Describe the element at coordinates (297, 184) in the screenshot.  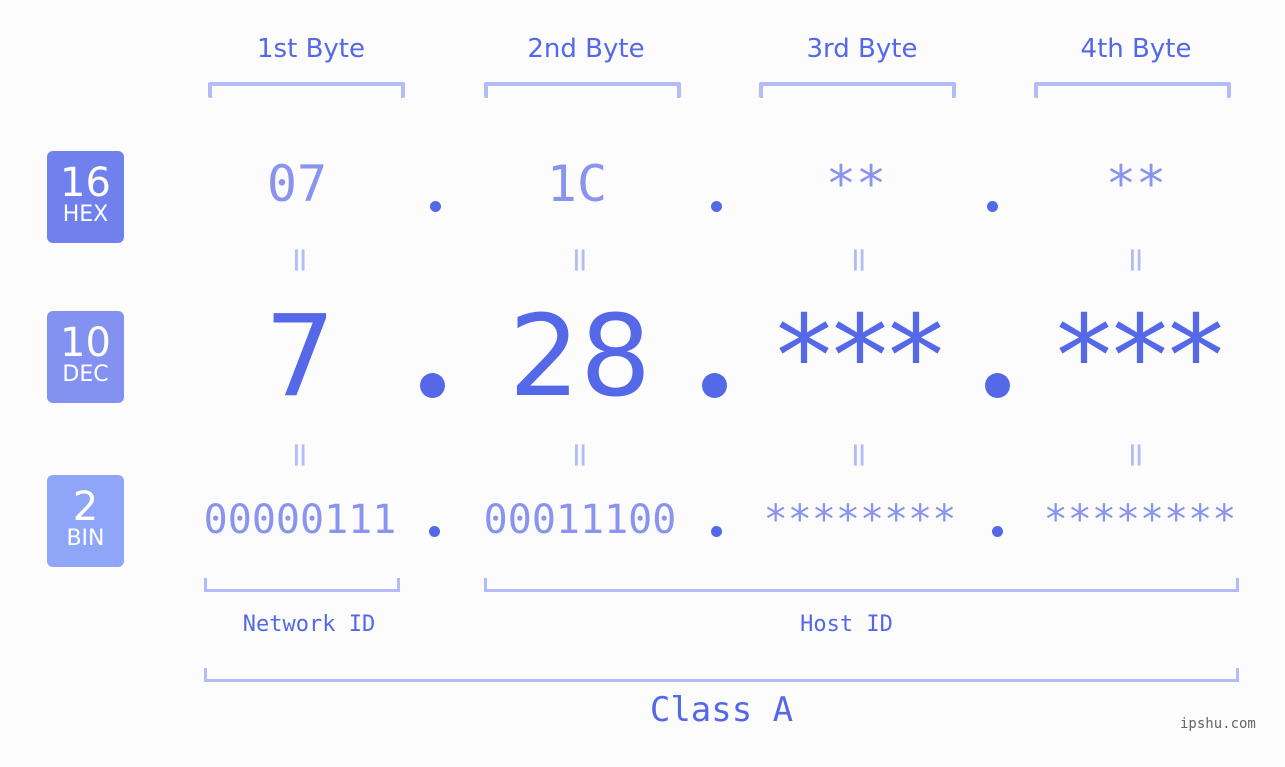
I see `hex-byte-1: 07` at that location.